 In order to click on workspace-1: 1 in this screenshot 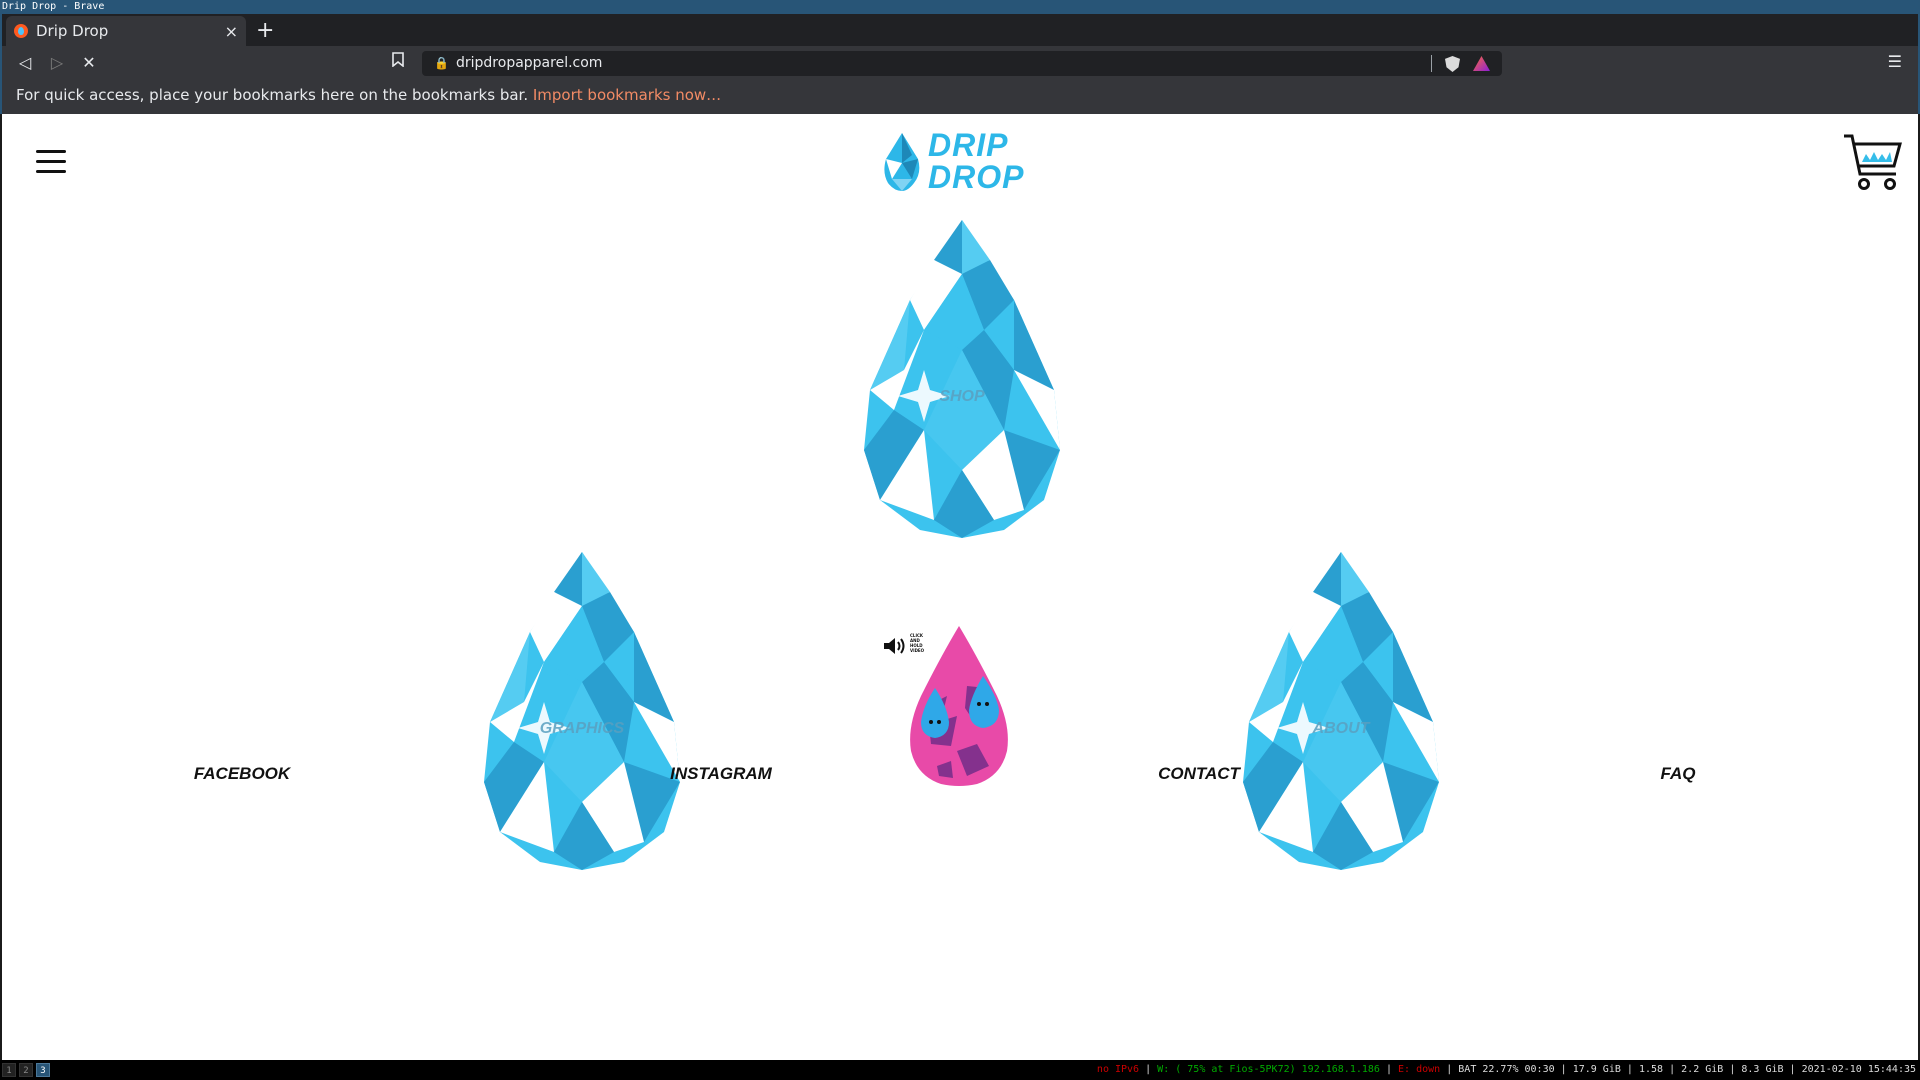, I will do `click(9, 1070)`.